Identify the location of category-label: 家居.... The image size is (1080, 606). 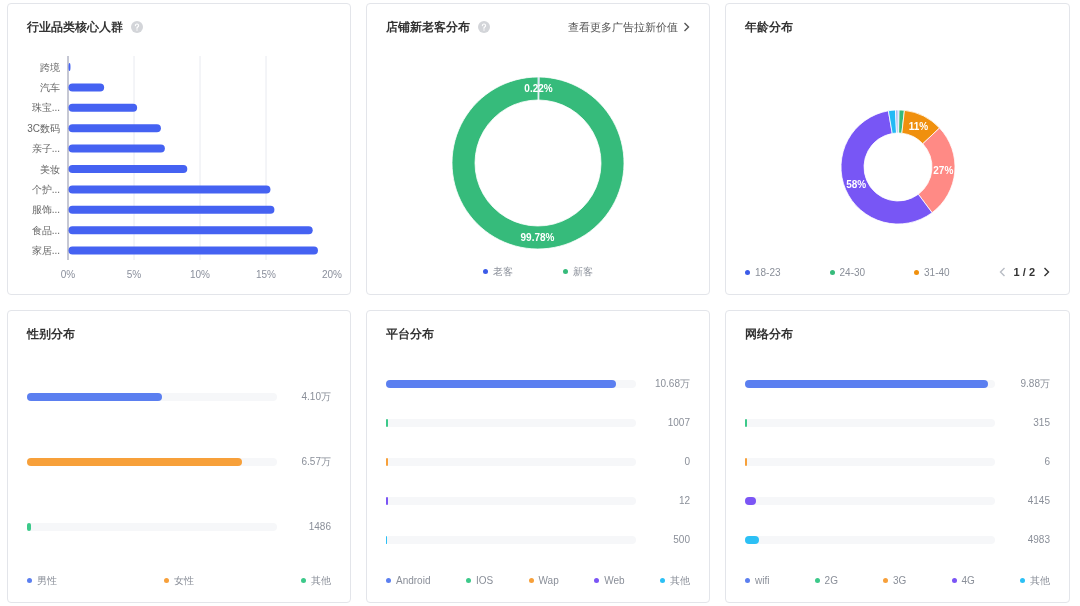
(45, 251).